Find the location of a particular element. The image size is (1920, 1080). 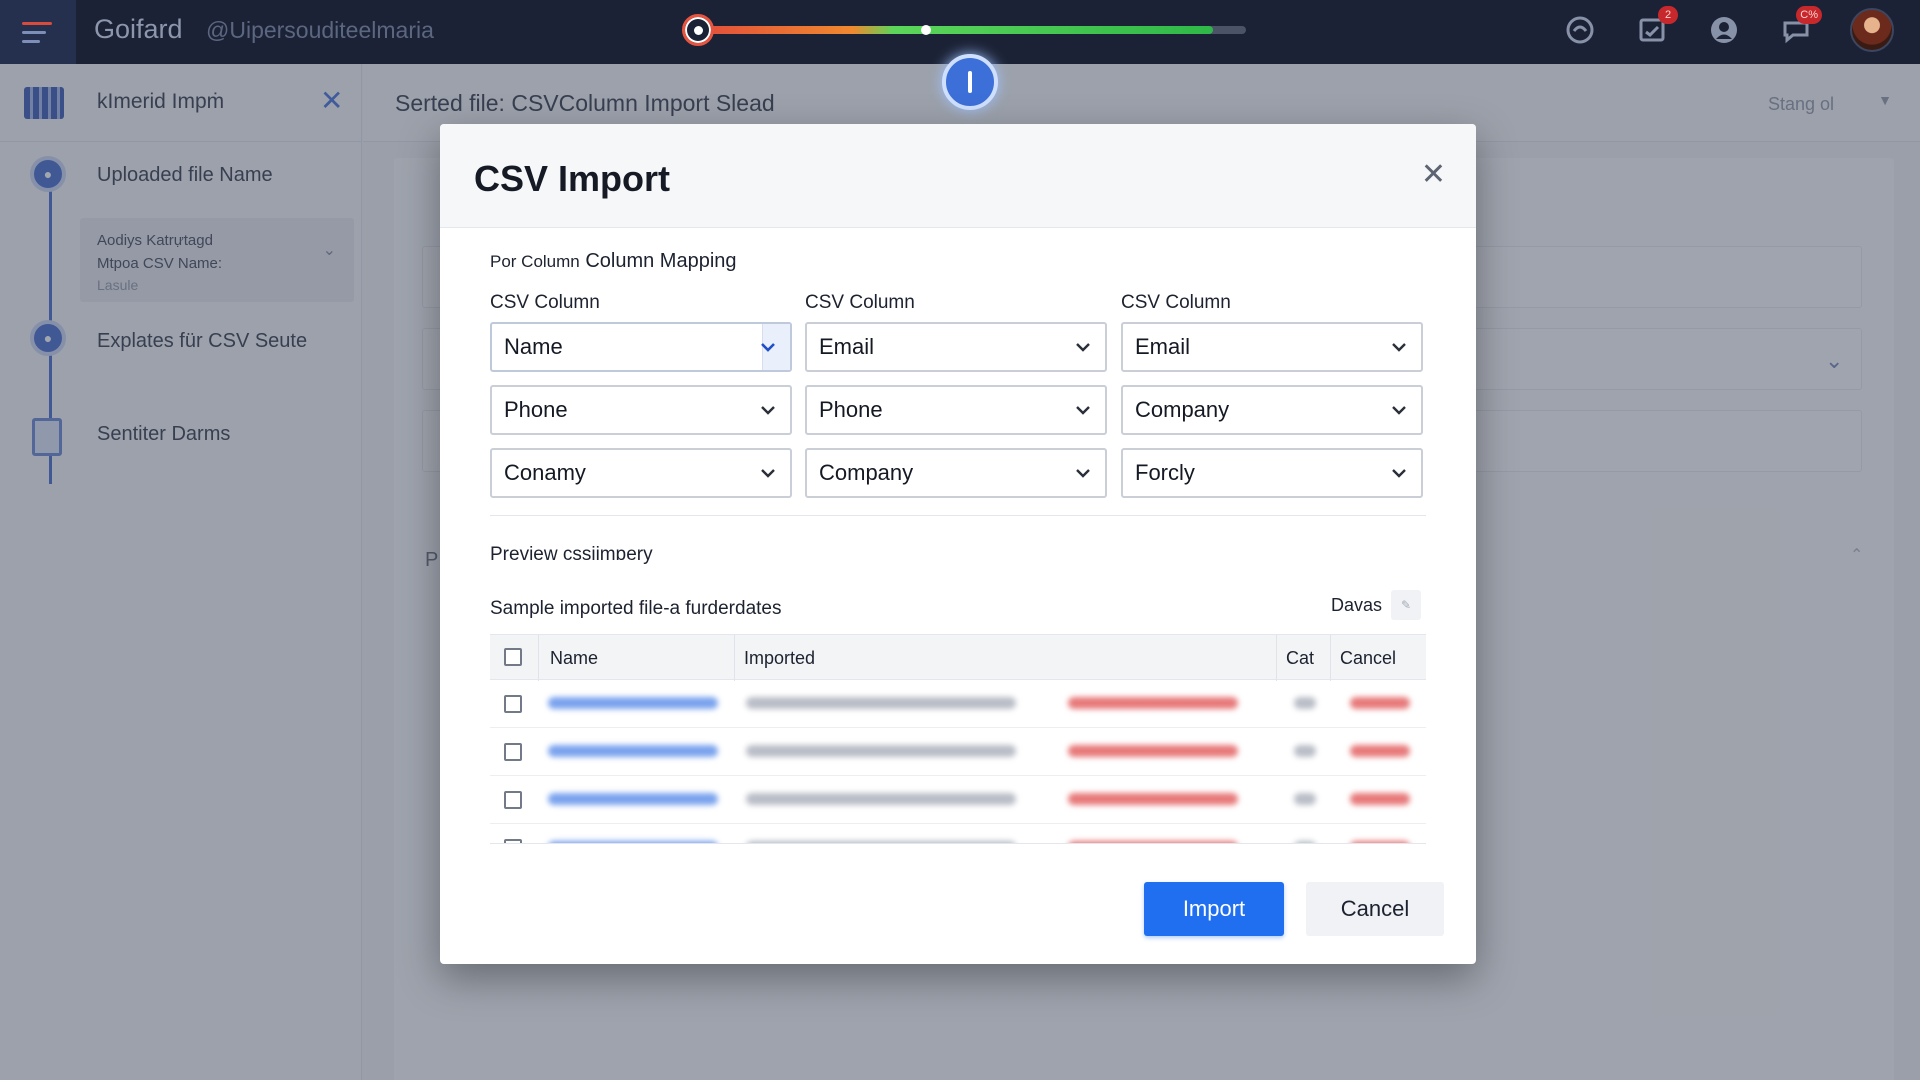

progress-slider-handle is located at coordinates (698, 30).